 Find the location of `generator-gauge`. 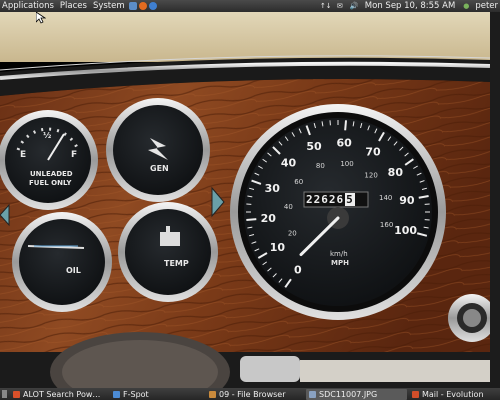

generator-gauge is located at coordinates (158, 150).